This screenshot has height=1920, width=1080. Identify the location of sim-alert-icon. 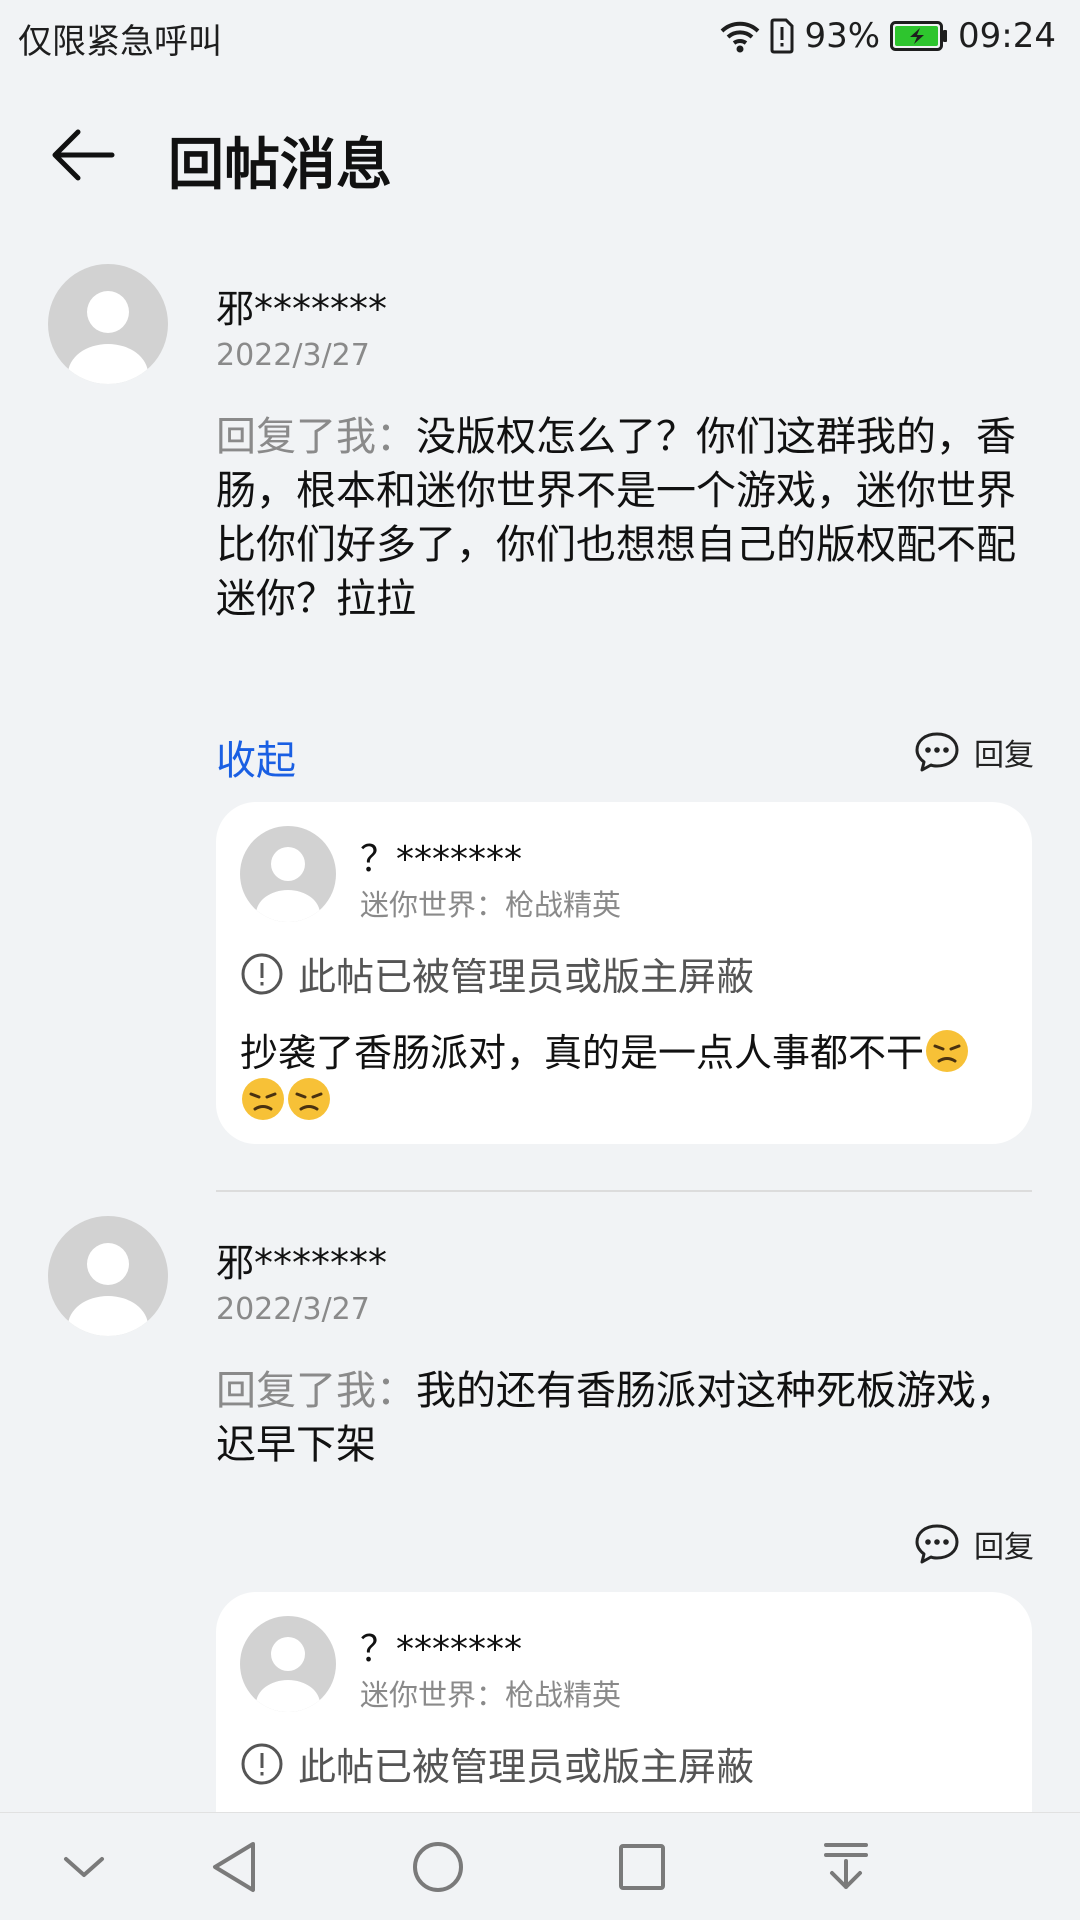
(782, 36).